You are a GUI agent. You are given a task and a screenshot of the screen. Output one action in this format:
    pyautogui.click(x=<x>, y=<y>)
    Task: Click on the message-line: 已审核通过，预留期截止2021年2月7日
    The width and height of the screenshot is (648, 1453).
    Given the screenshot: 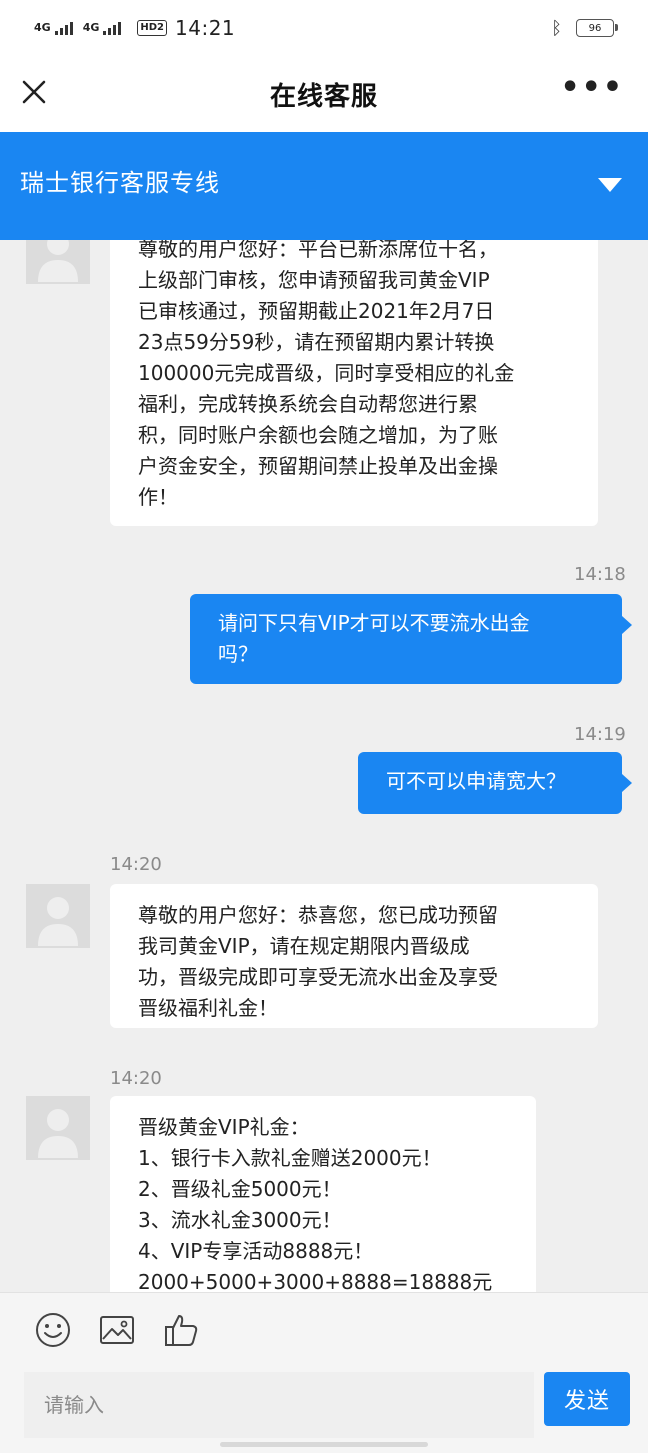 What is the action you would take?
    pyautogui.click(x=316, y=311)
    